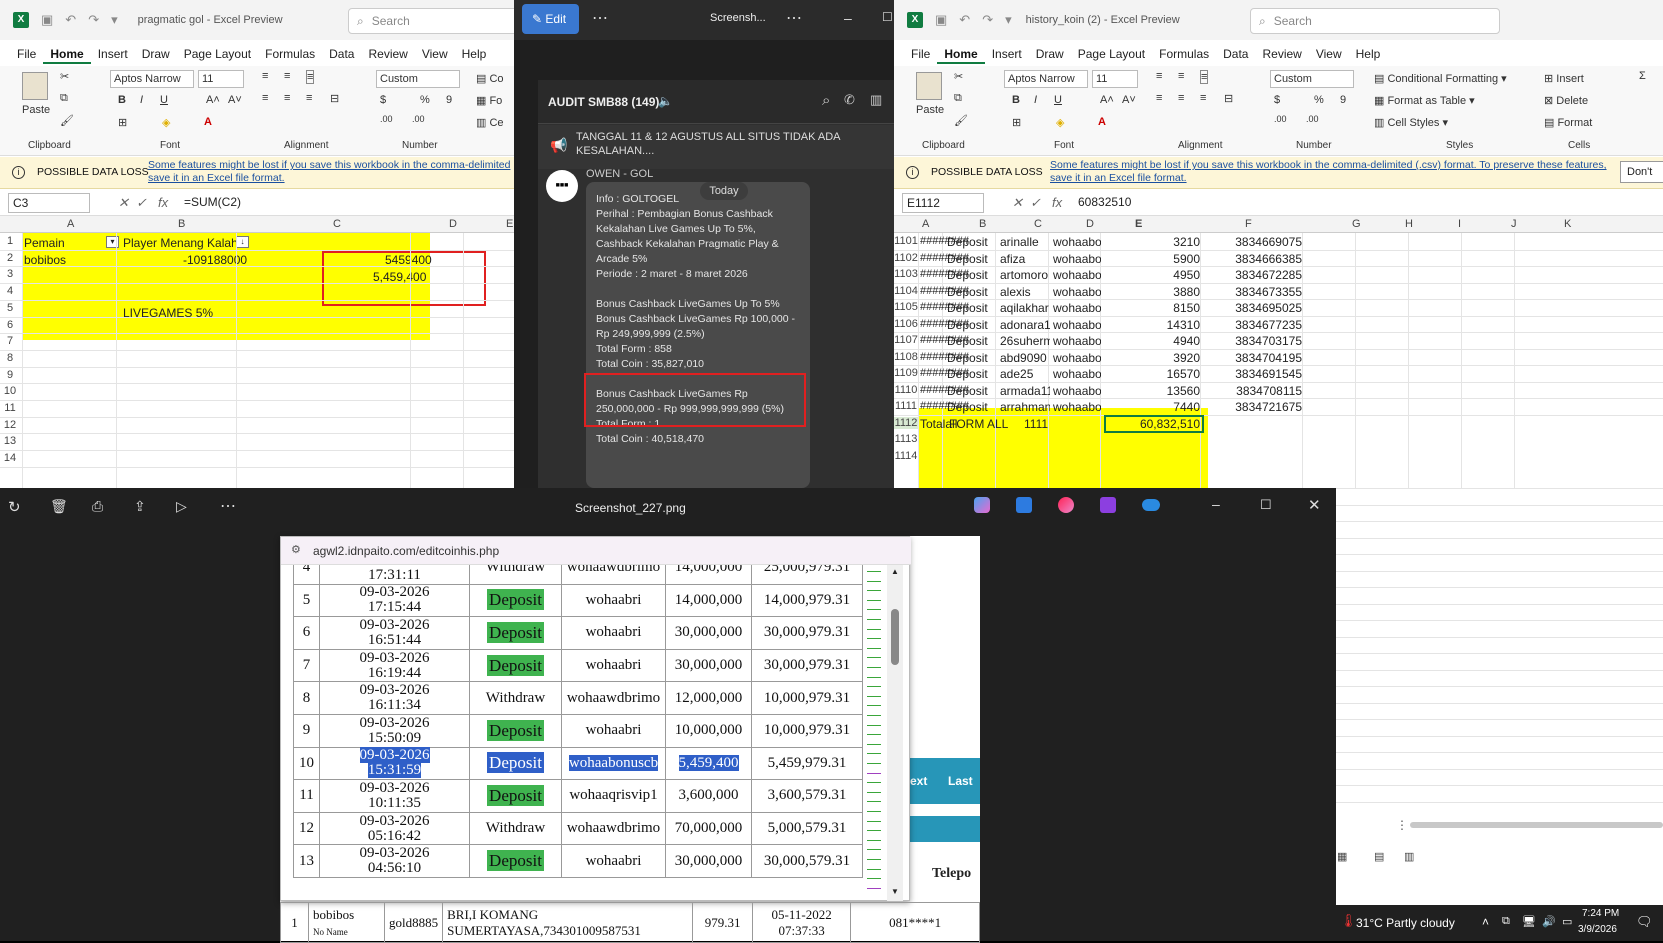 The height and width of the screenshot is (943, 1663). I want to click on battery-icon: ▭, so click(1567, 921).